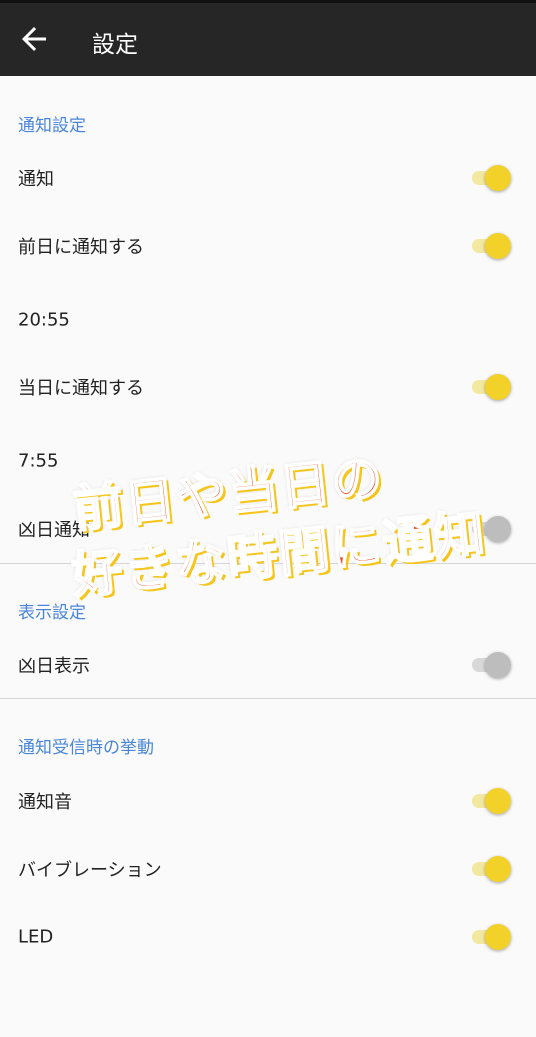  I want to click on arrow-left-icon, so click(34, 39).